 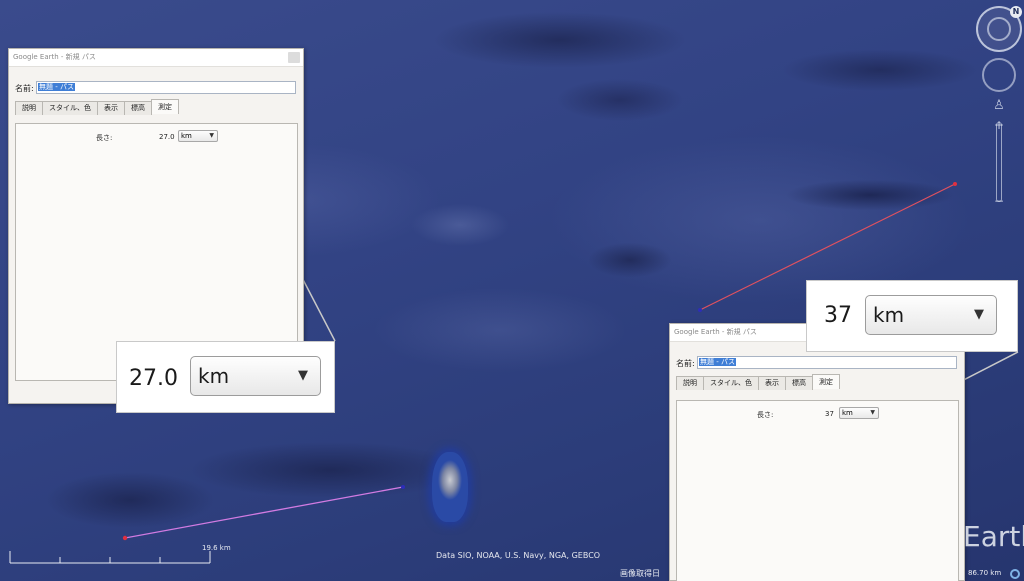 I want to click on length-value: 27.0, so click(x=167, y=137).